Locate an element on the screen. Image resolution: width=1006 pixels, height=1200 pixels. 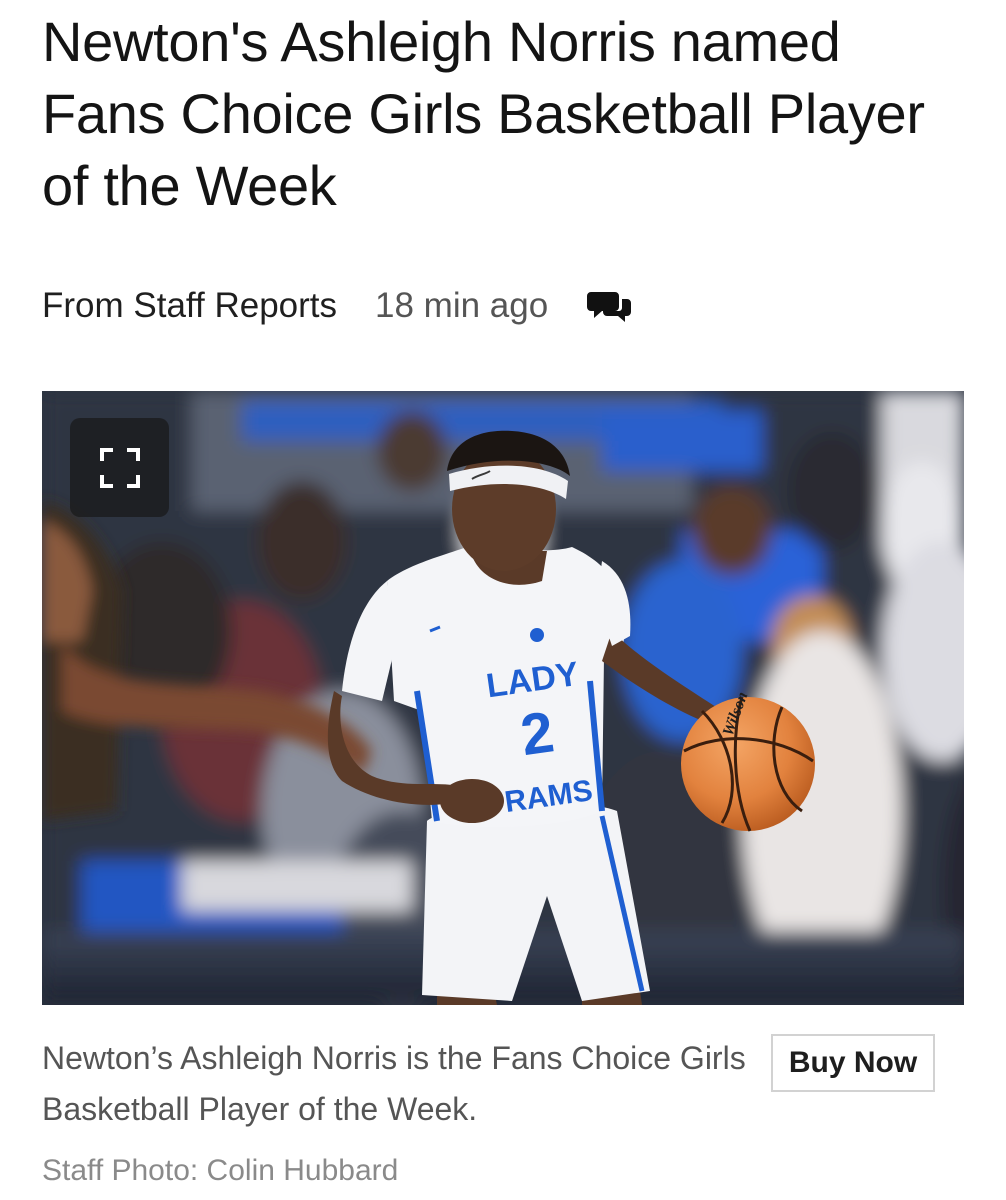
photo-credit: Staff Photo: Colin Hubbard is located at coordinates (220, 1170).